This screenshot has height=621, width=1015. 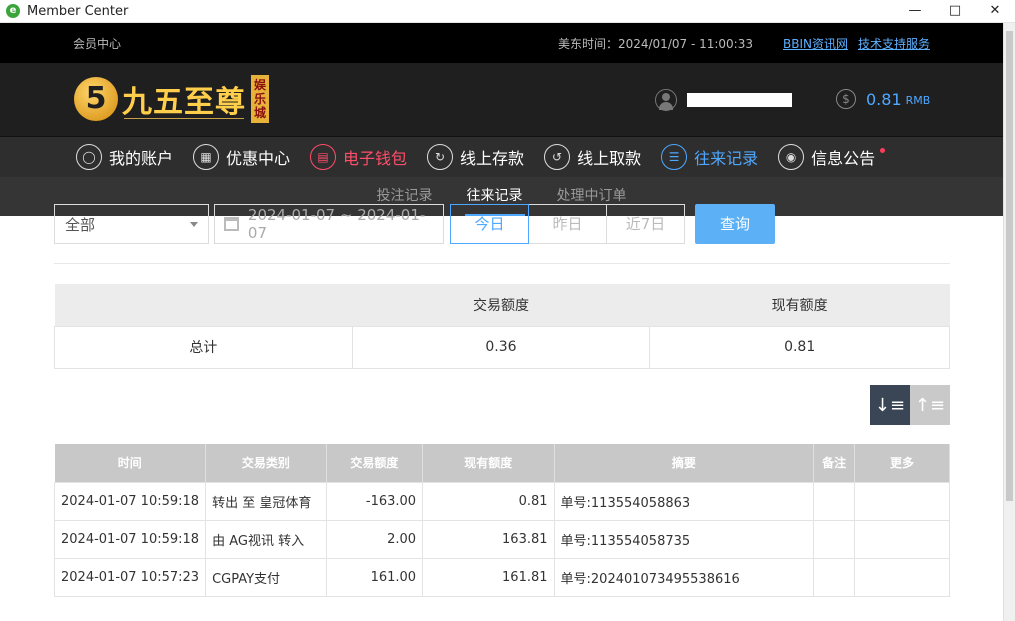 What do you see at coordinates (1009, 266) in the screenshot?
I see `scrollbar-thumb` at bounding box center [1009, 266].